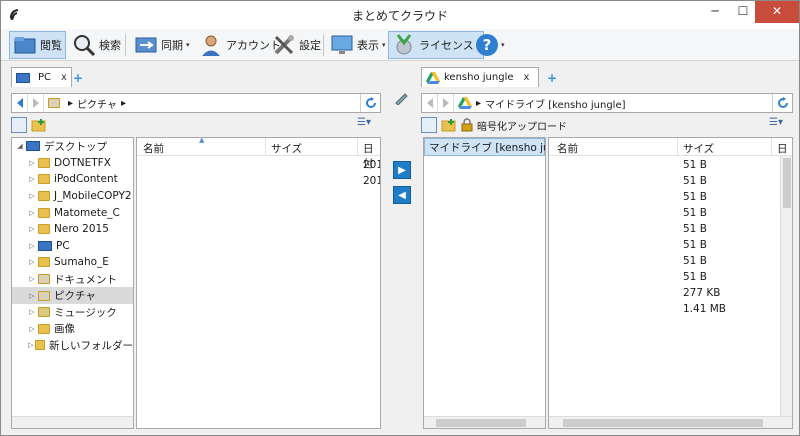 The width and height of the screenshot is (800, 436). I want to click on edit-icon, so click(402, 98).